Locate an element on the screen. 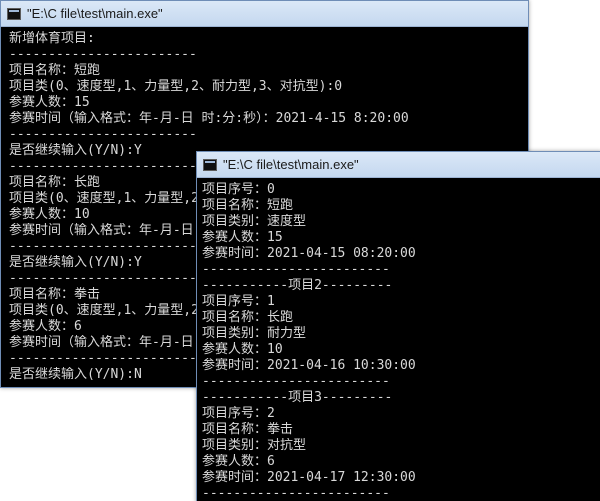 The width and height of the screenshot is (600, 501). console-line: 参赛人数：10 is located at coordinates (242, 349).